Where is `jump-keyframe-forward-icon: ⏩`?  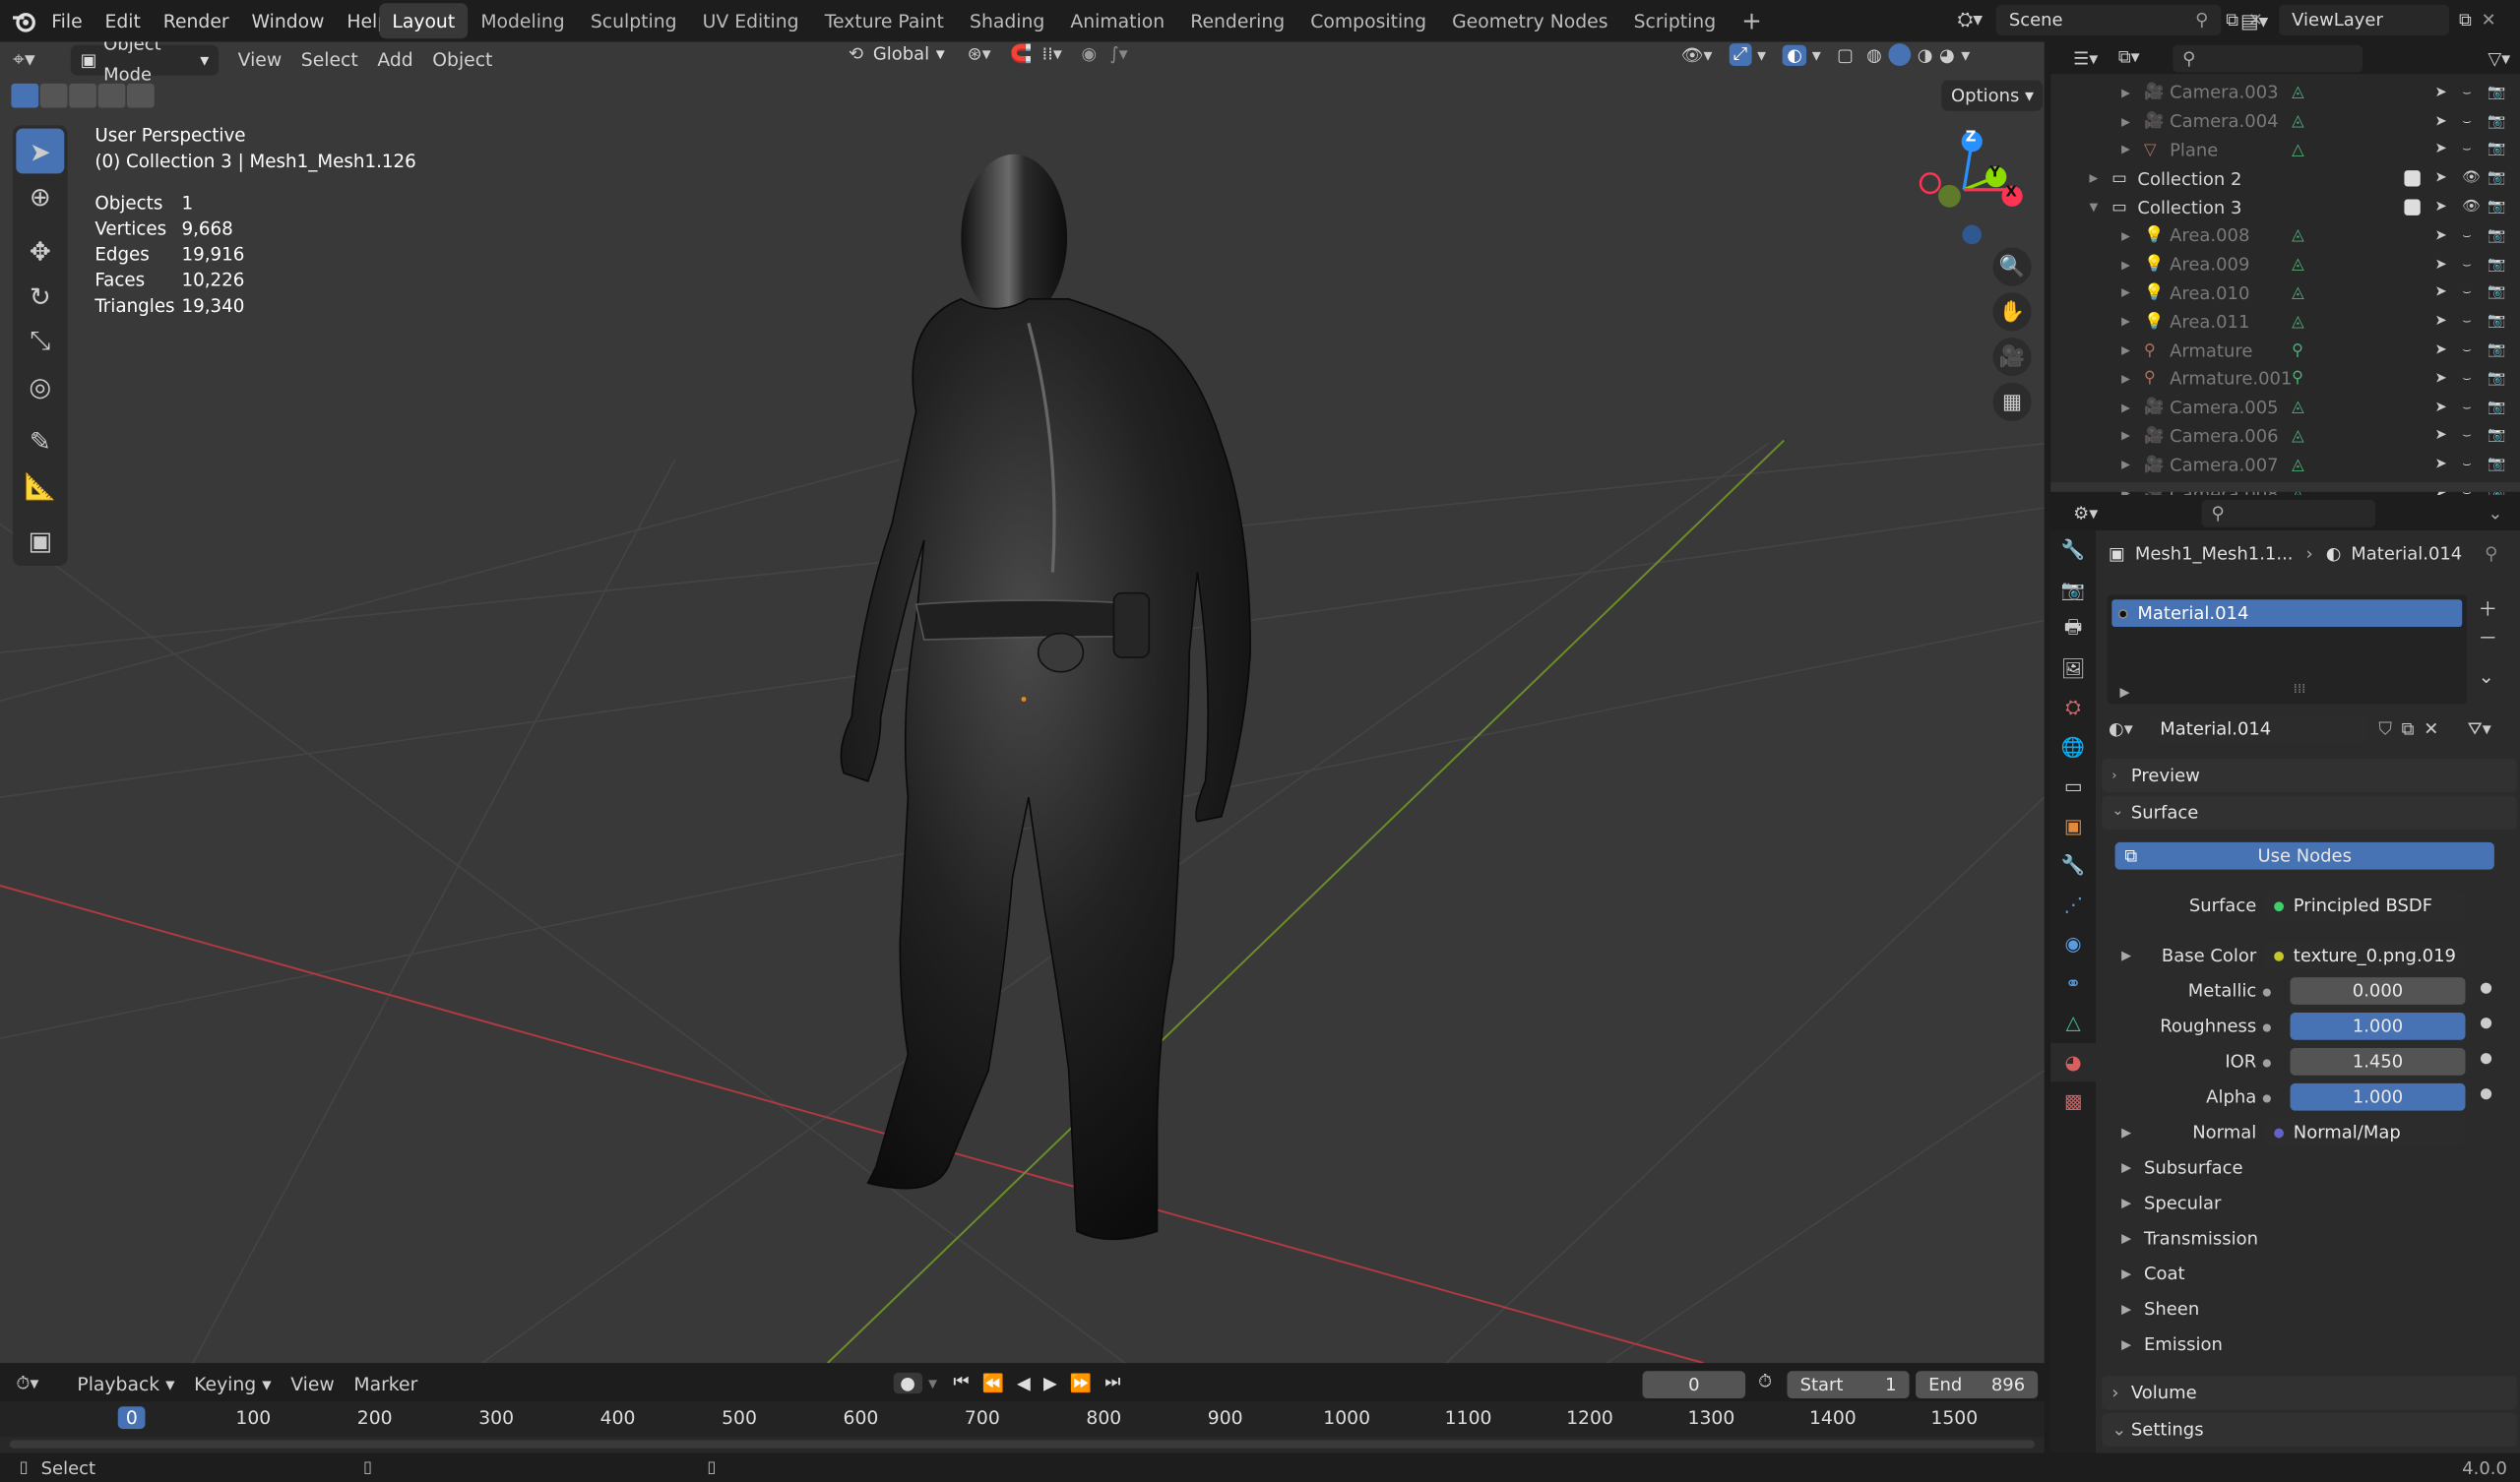
jump-keyframe-forward-icon: ⏩ is located at coordinates (1081, 1382).